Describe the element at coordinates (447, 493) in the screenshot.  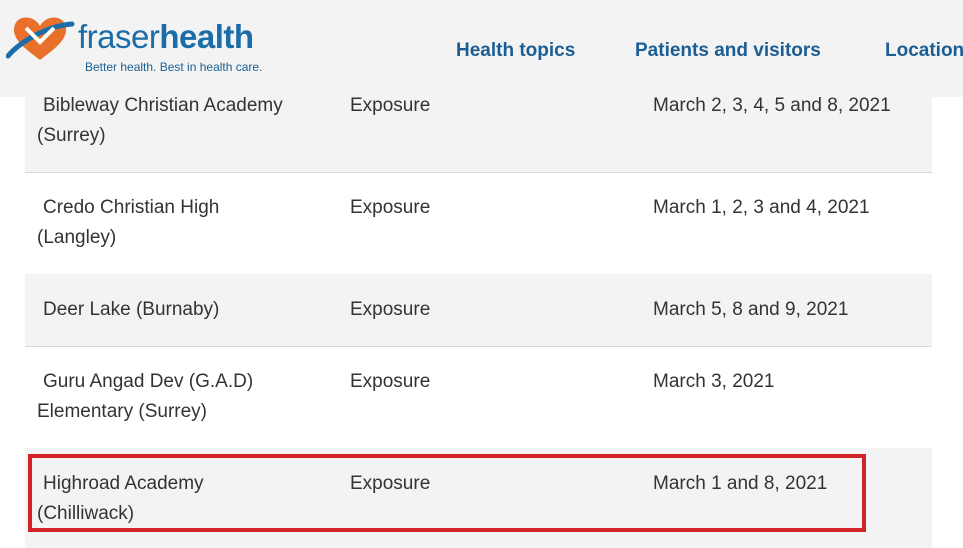
I see `highlight-box` at that location.